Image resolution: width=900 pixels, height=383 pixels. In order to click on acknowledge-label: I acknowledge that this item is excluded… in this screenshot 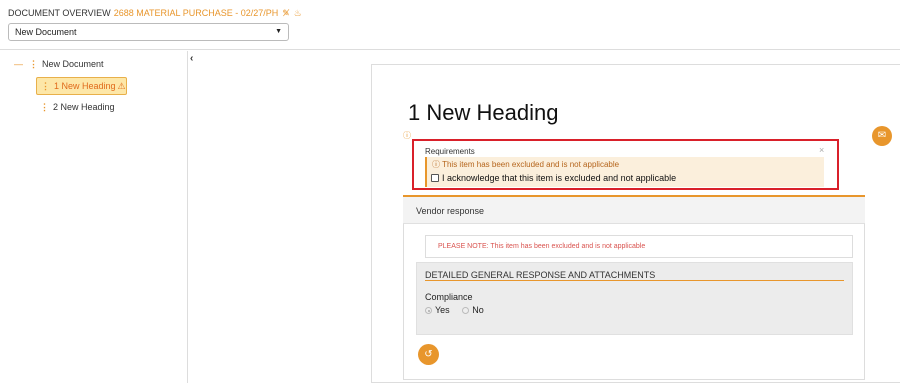, I will do `click(559, 178)`.